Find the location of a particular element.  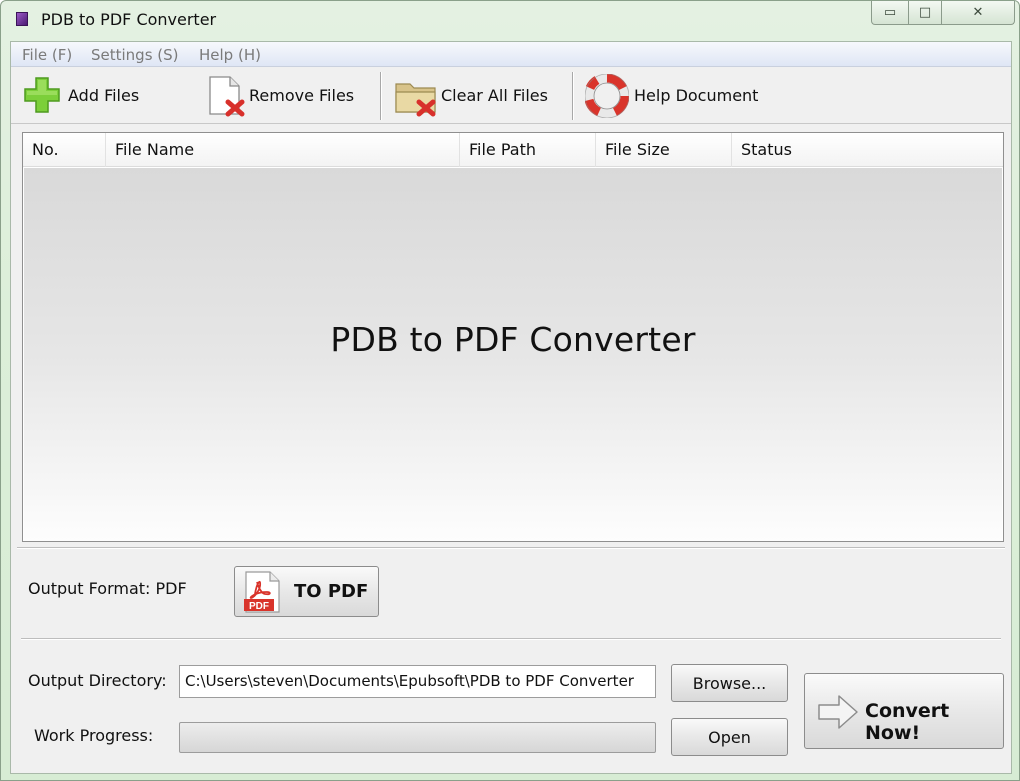

to-pdf-label: TO PDF is located at coordinates (331, 591).